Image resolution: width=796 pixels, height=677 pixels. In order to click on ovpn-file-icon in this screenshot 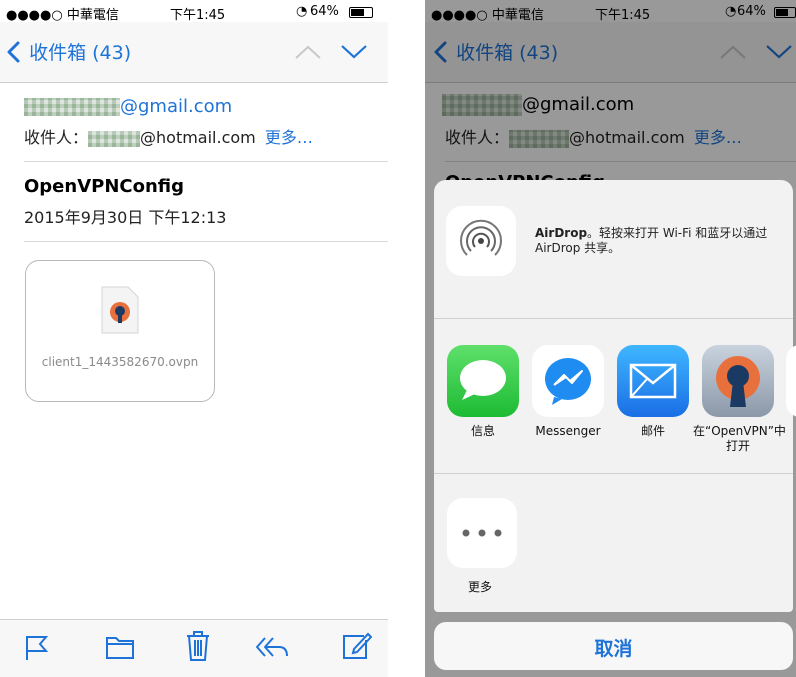, I will do `click(120, 310)`.